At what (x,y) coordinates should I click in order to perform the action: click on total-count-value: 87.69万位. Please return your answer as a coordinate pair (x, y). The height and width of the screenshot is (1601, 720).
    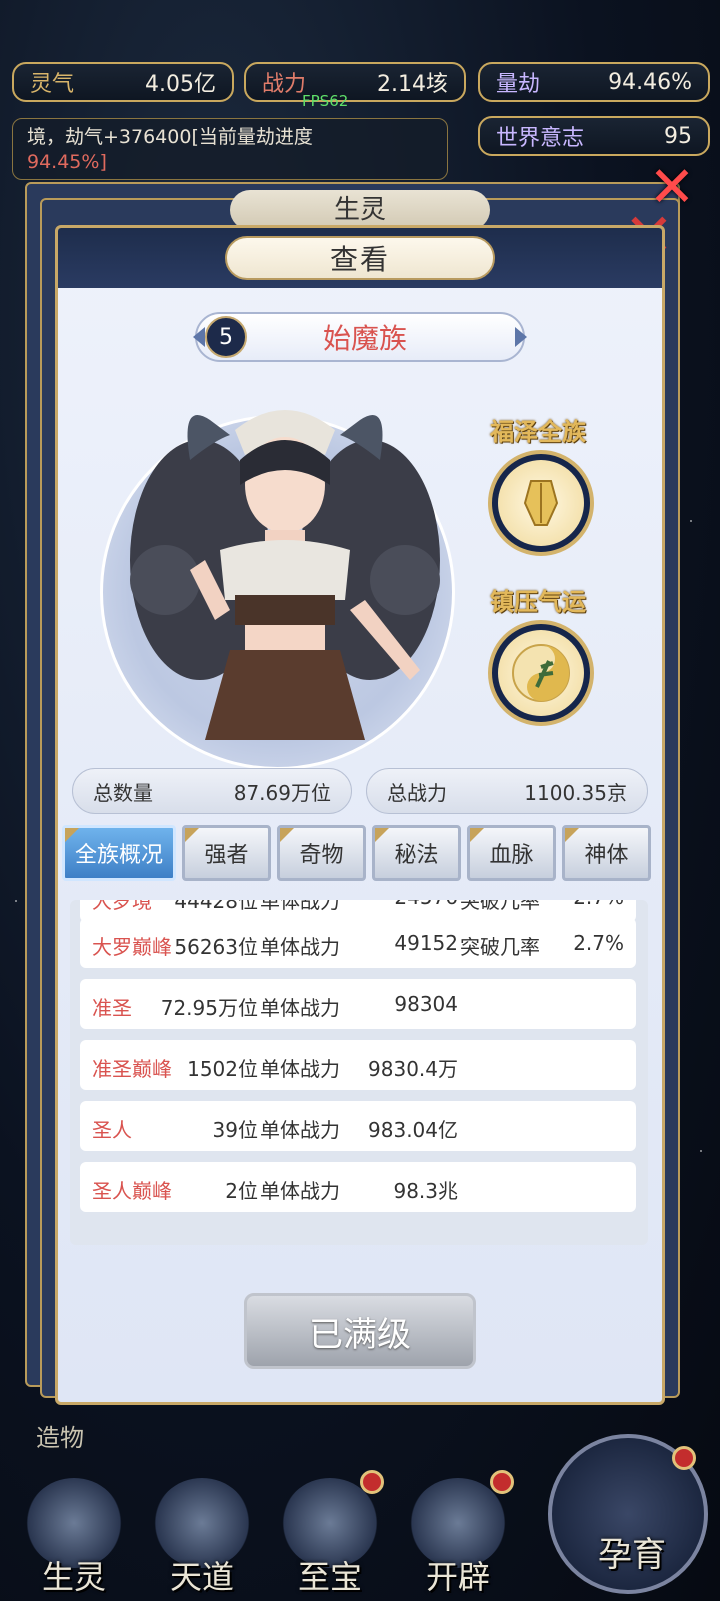
    Looking at the image, I should click on (282, 792).